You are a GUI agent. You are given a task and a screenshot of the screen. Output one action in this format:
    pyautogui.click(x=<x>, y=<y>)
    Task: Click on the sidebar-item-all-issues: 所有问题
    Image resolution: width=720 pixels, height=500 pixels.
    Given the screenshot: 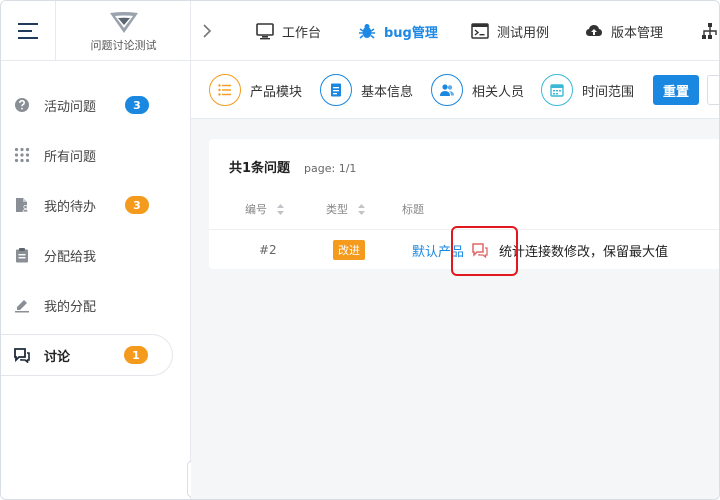 What is the action you would take?
    pyautogui.click(x=87, y=155)
    